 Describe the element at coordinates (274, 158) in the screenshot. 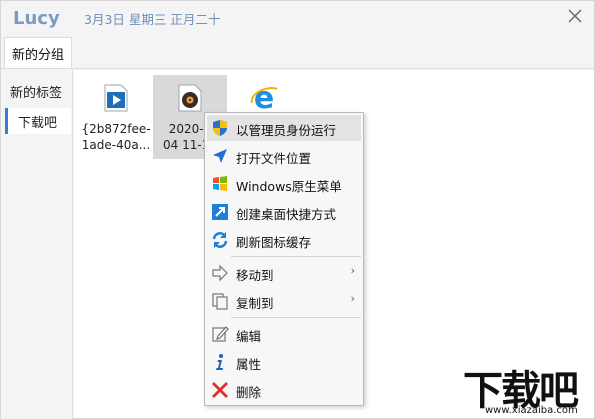

I see `menu-item-label: 打开文件位置` at that location.